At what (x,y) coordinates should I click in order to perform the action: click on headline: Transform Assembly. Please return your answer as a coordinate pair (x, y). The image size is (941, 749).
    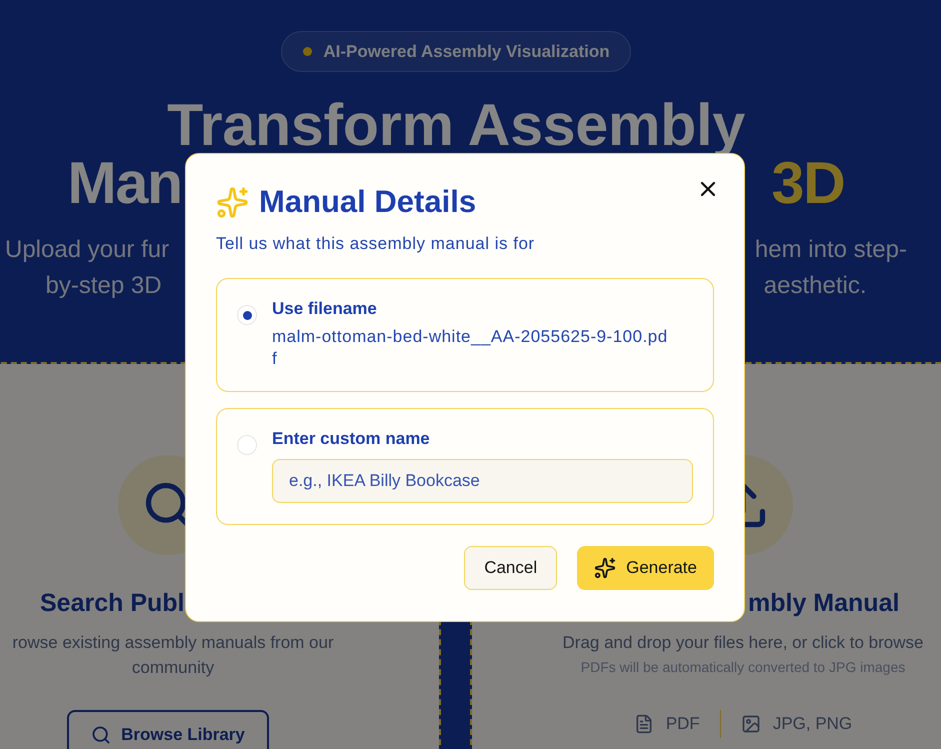
    Looking at the image, I should click on (456, 125).